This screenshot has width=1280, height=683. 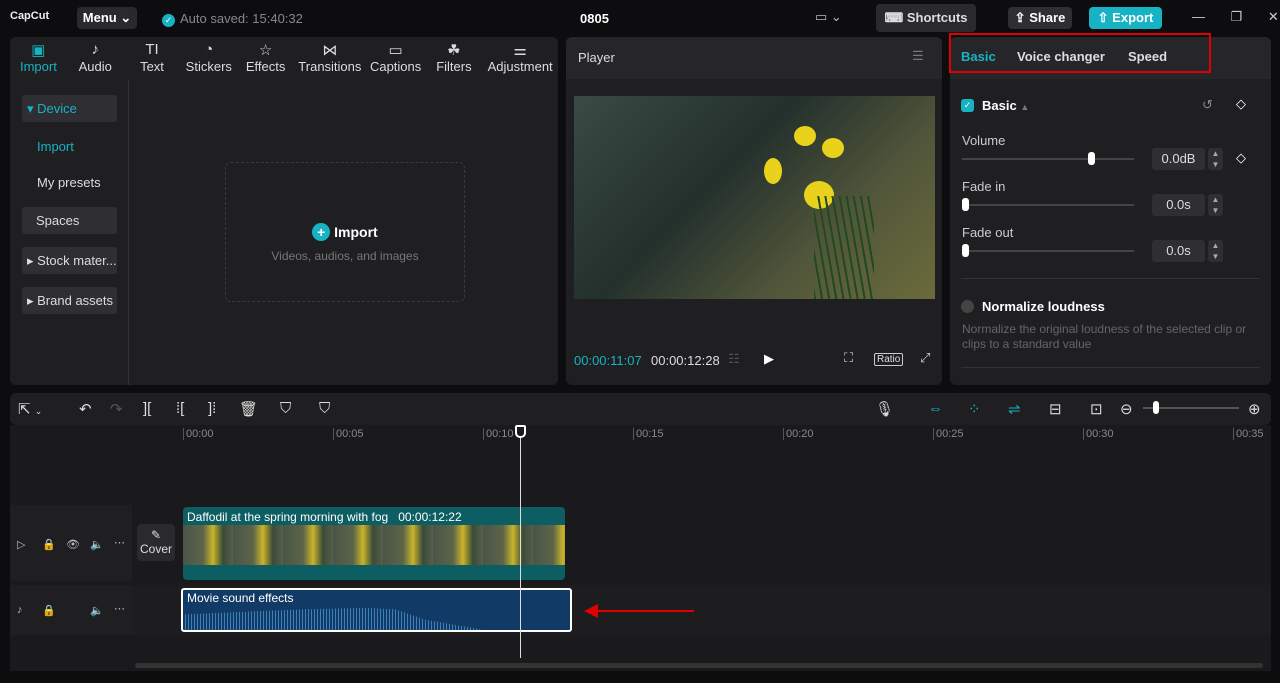 I want to click on basic-checkbox: ✓, so click(x=967, y=105).